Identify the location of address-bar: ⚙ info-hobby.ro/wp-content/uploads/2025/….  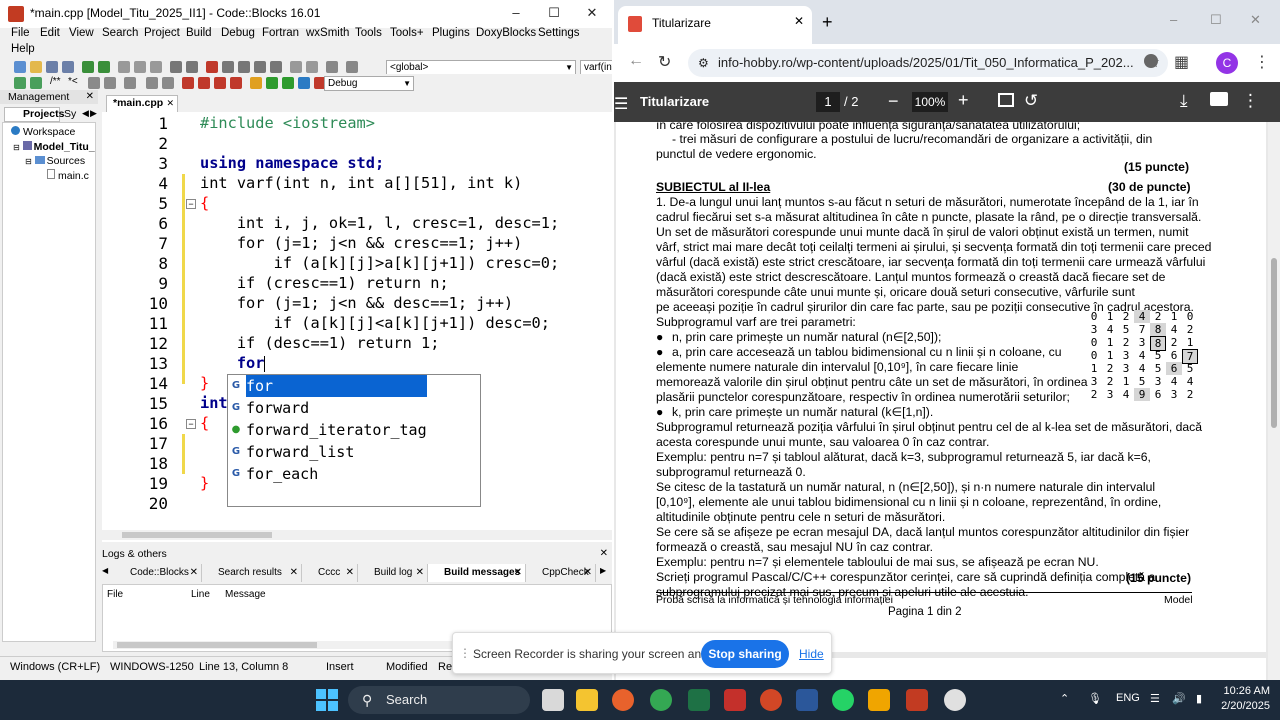
(928, 63).